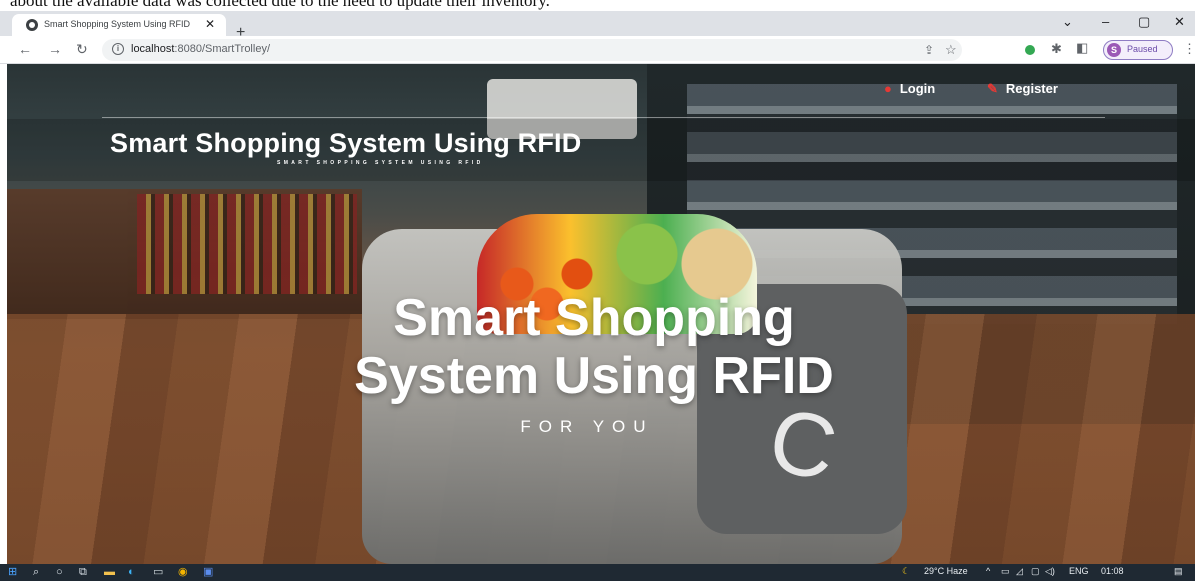  What do you see at coordinates (1005, 571) in the screenshot?
I see `battery-icon: ▭` at bounding box center [1005, 571].